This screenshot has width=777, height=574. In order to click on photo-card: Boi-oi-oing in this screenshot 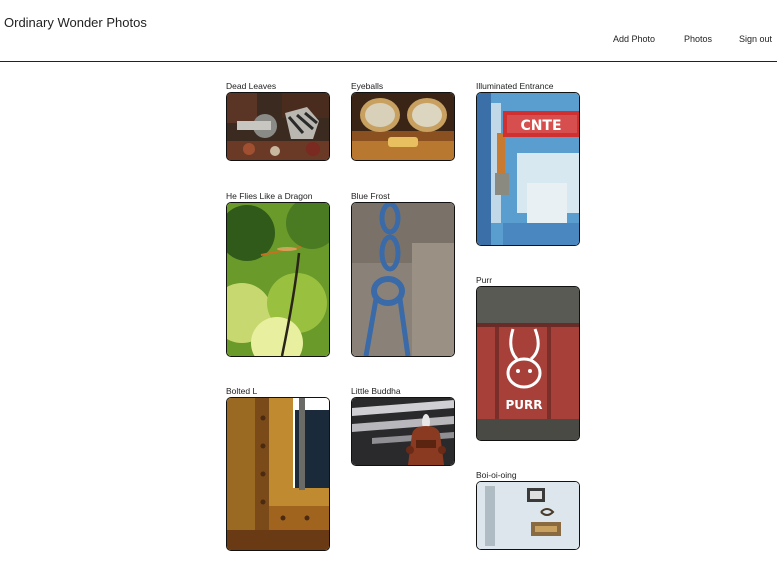, I will do `click(528, 510)`.